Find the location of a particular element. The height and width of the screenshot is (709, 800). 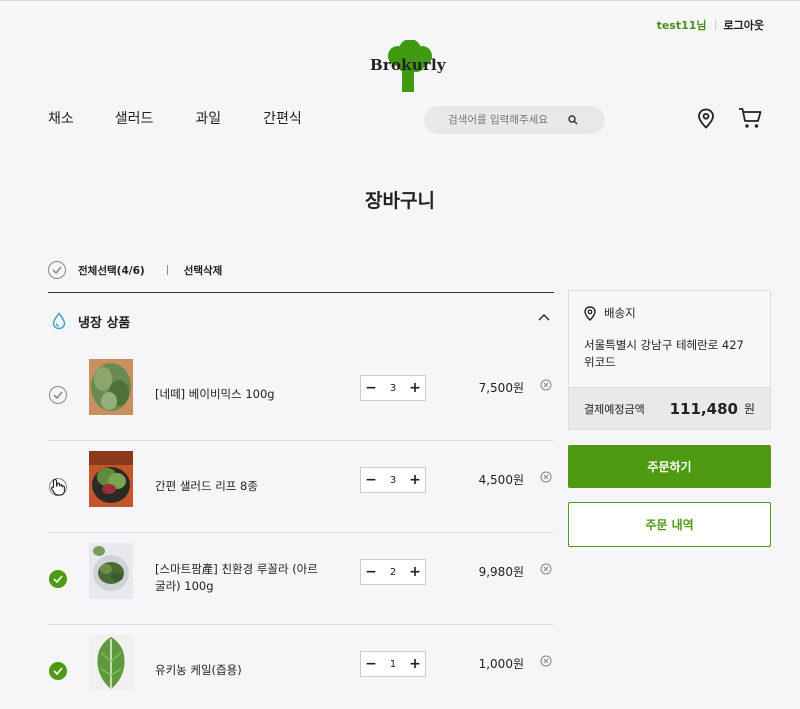

chevron-up-icon is located at coordinates (544, 317).